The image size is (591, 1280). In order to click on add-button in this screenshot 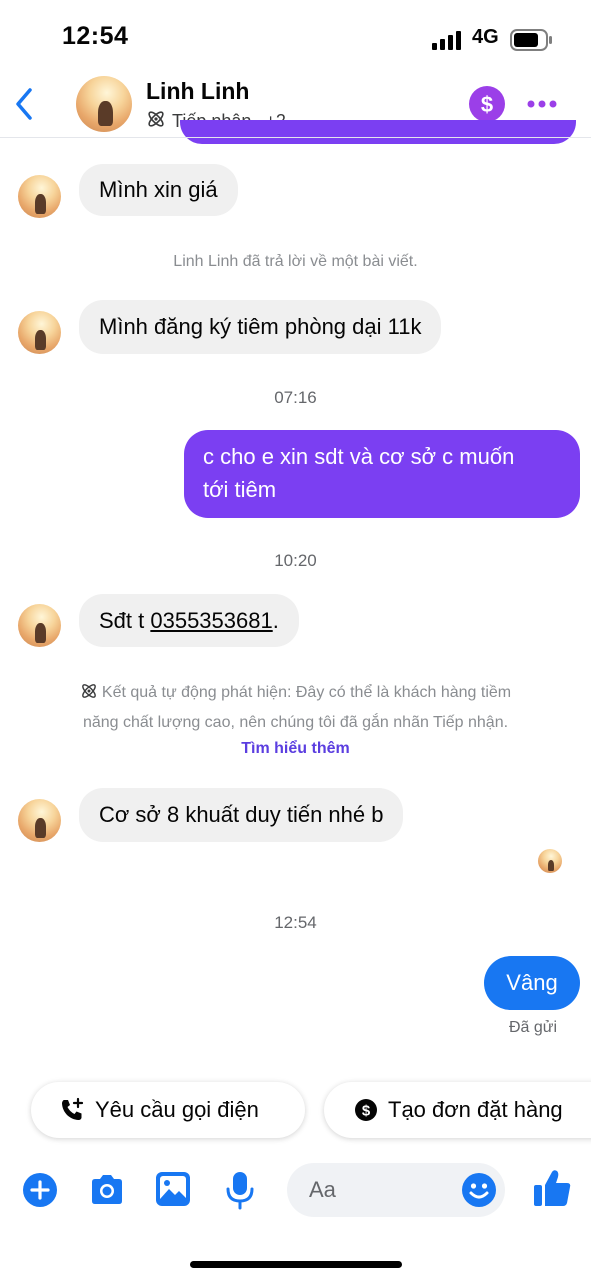, I will do `click(40, 1190)`.